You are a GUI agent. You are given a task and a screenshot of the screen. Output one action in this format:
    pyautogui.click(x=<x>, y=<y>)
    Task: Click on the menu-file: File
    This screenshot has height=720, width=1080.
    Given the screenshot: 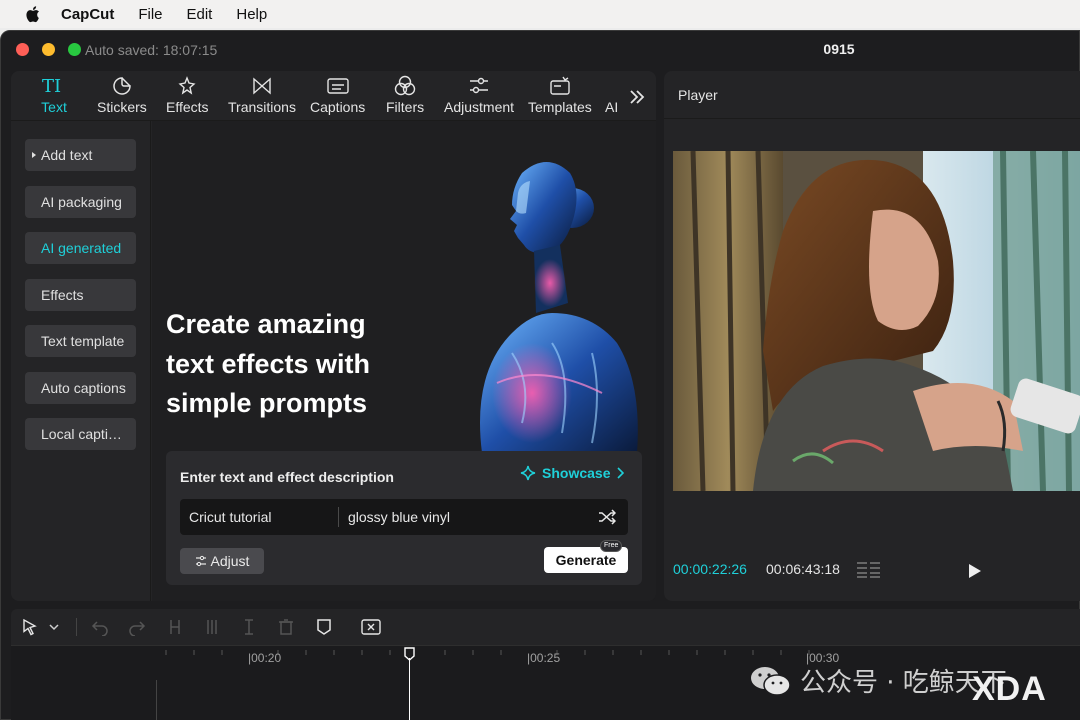 What is the action you would take?
    pyautogui.click(x=150, y=14)
    